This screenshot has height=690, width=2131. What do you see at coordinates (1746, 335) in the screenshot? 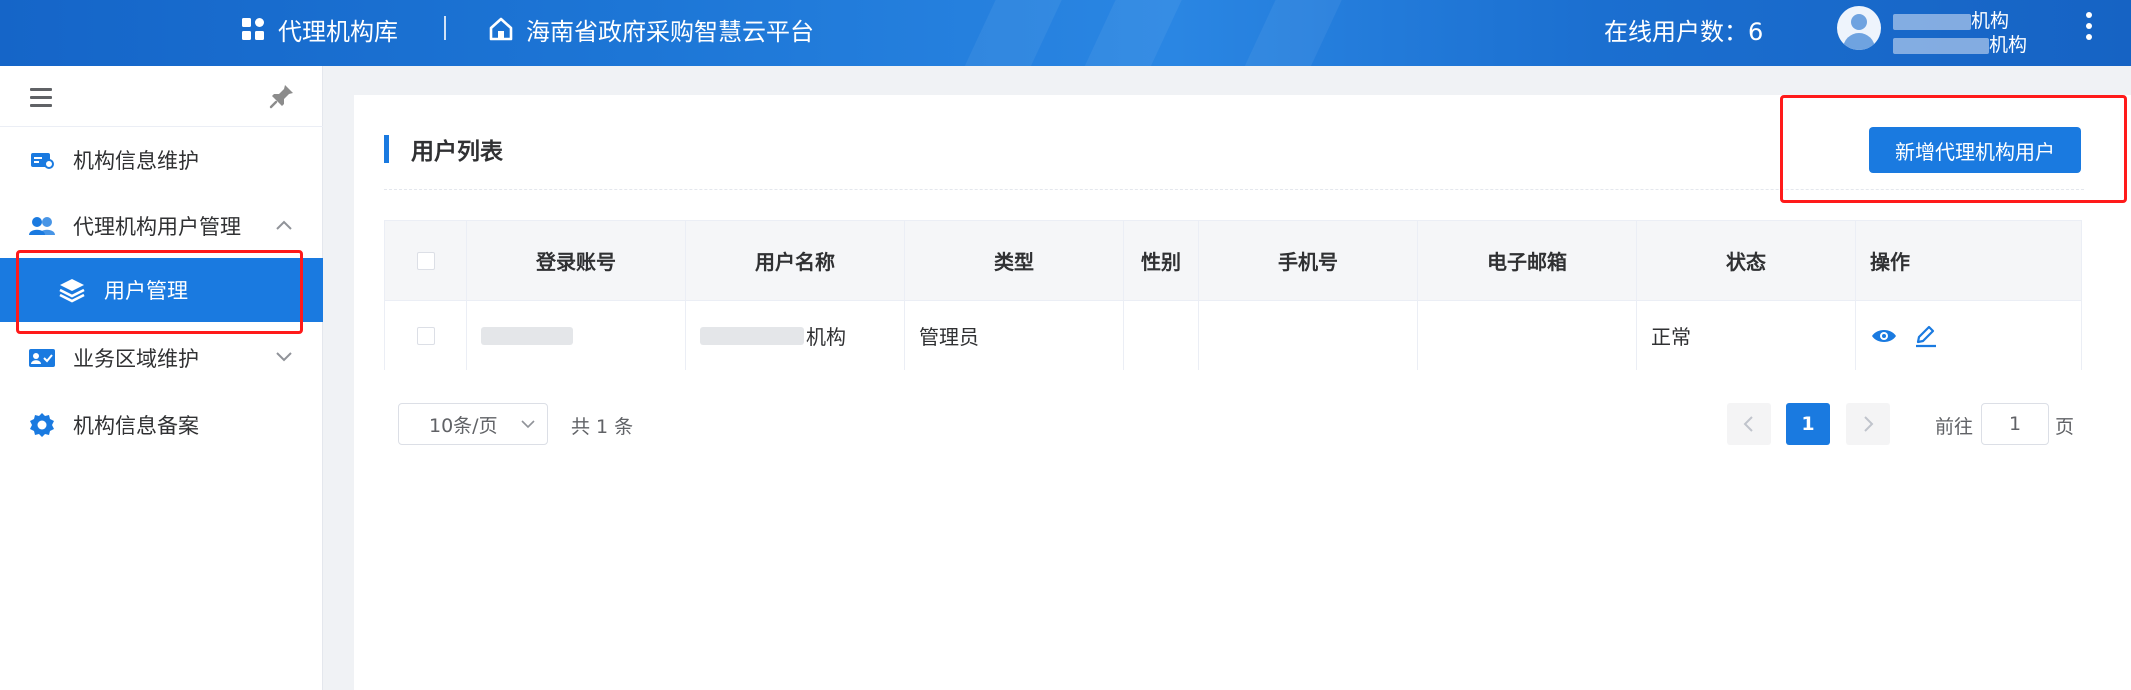
I see `cell-status: 正常` at bounding box center [1746, 335].